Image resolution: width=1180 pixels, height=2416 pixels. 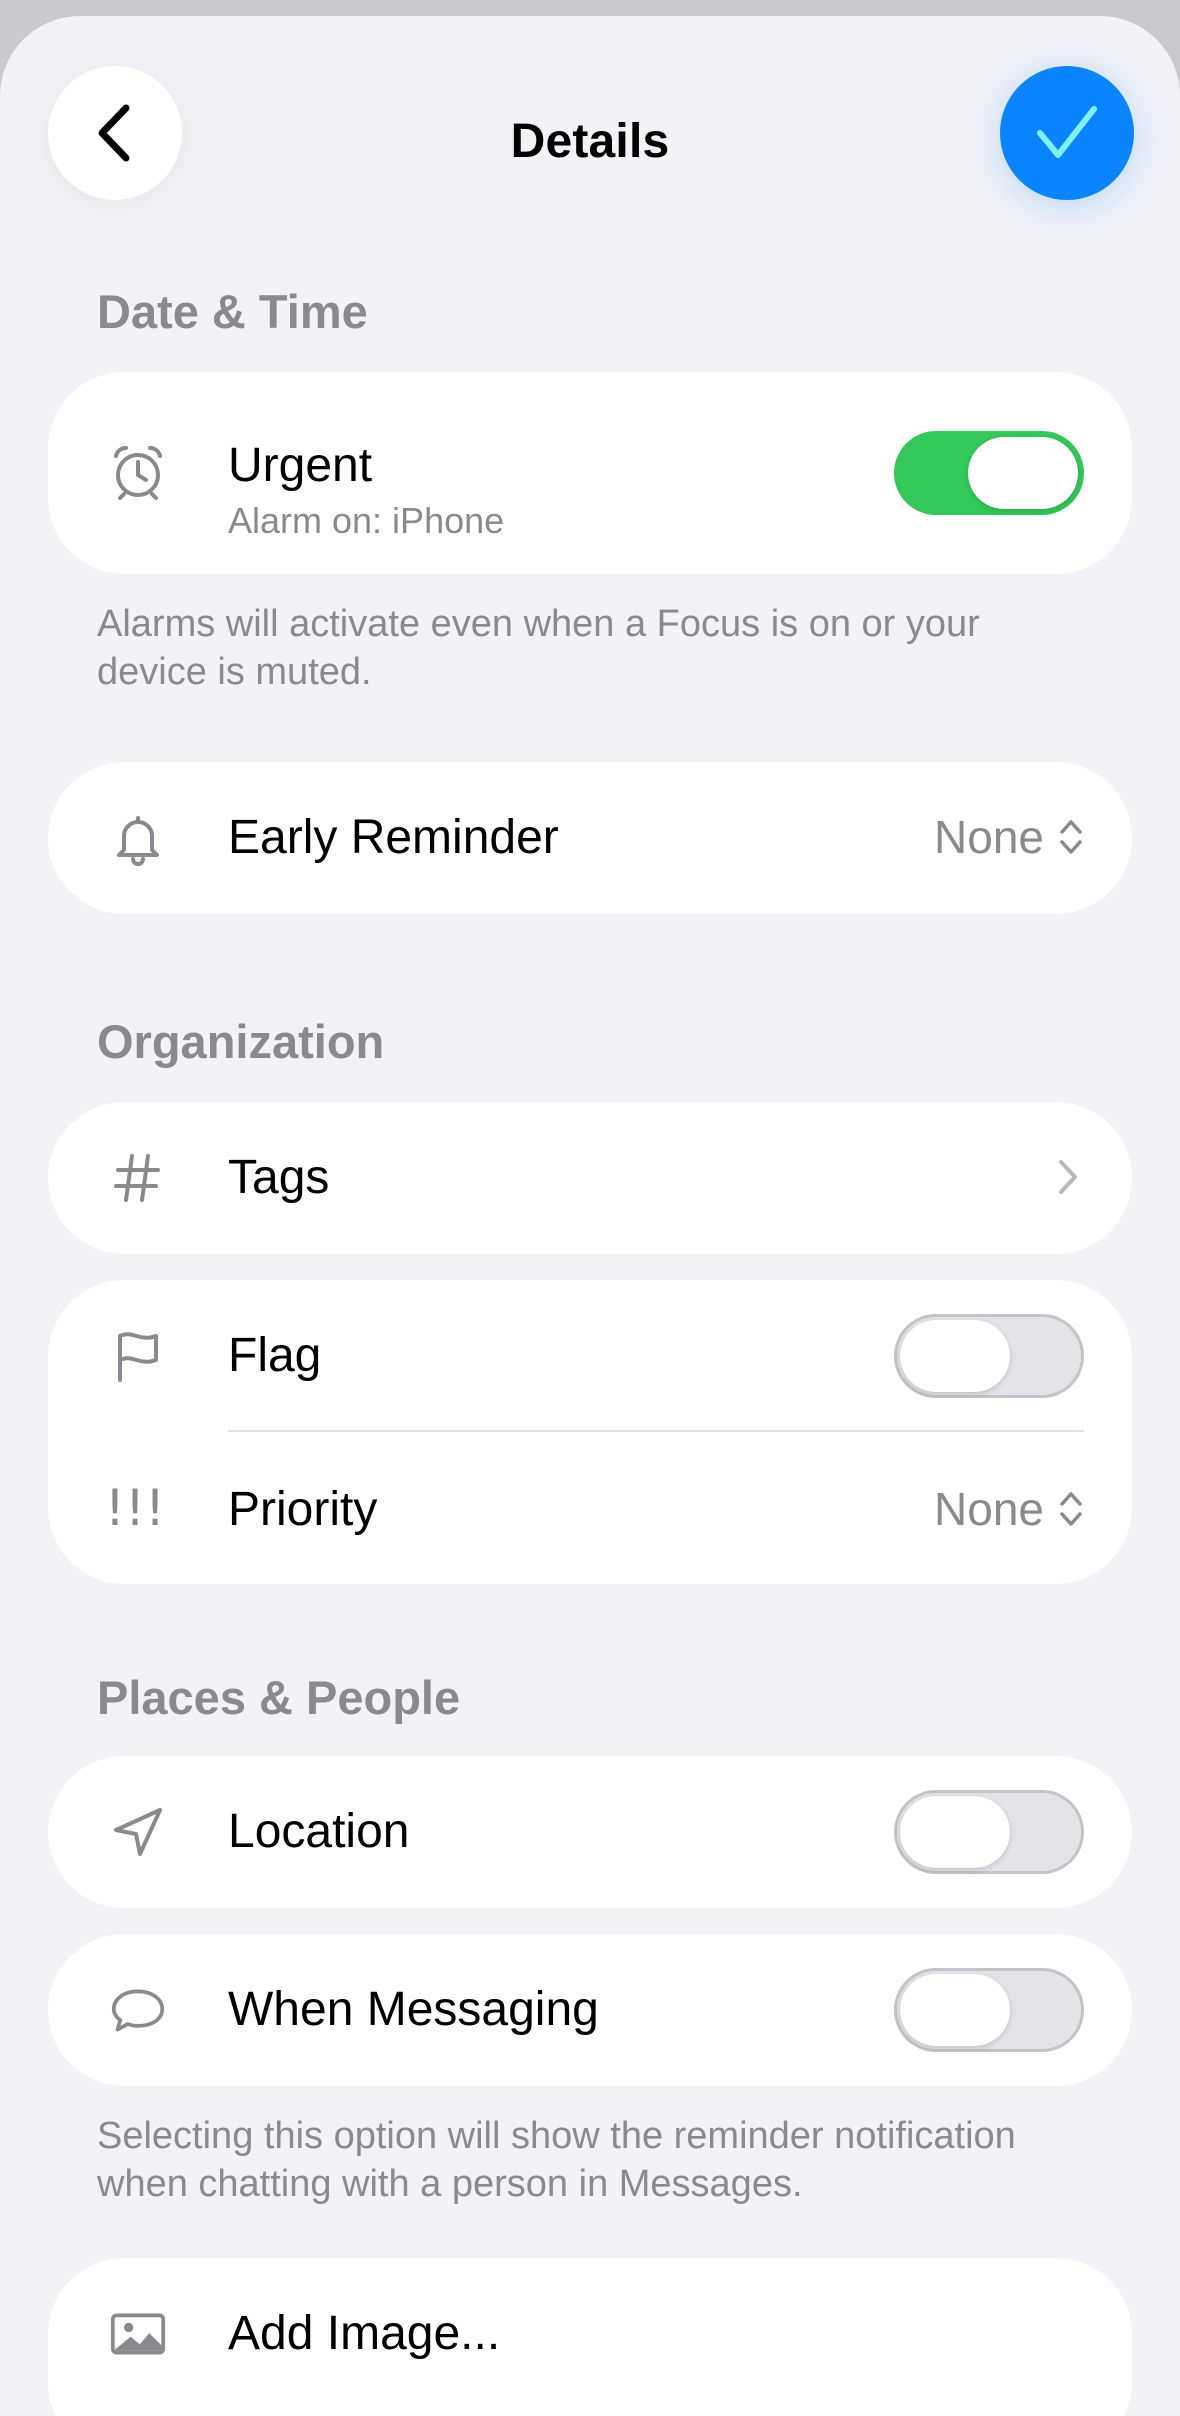 What do you see at coordinates (241, 1041) in the screenshot?
I see `section-header-organization: Organization` at bounding box center [241, 1041].